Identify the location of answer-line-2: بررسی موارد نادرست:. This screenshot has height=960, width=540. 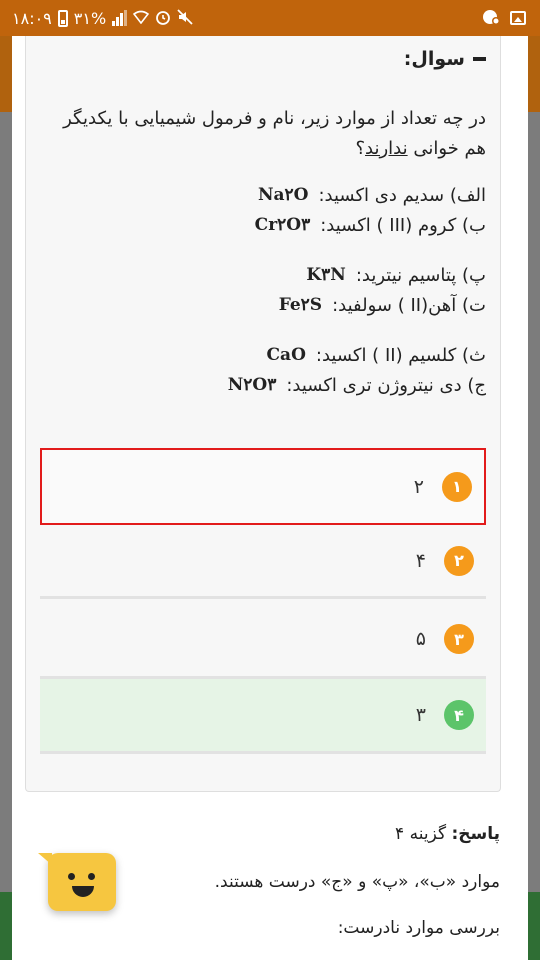
(418, 928).